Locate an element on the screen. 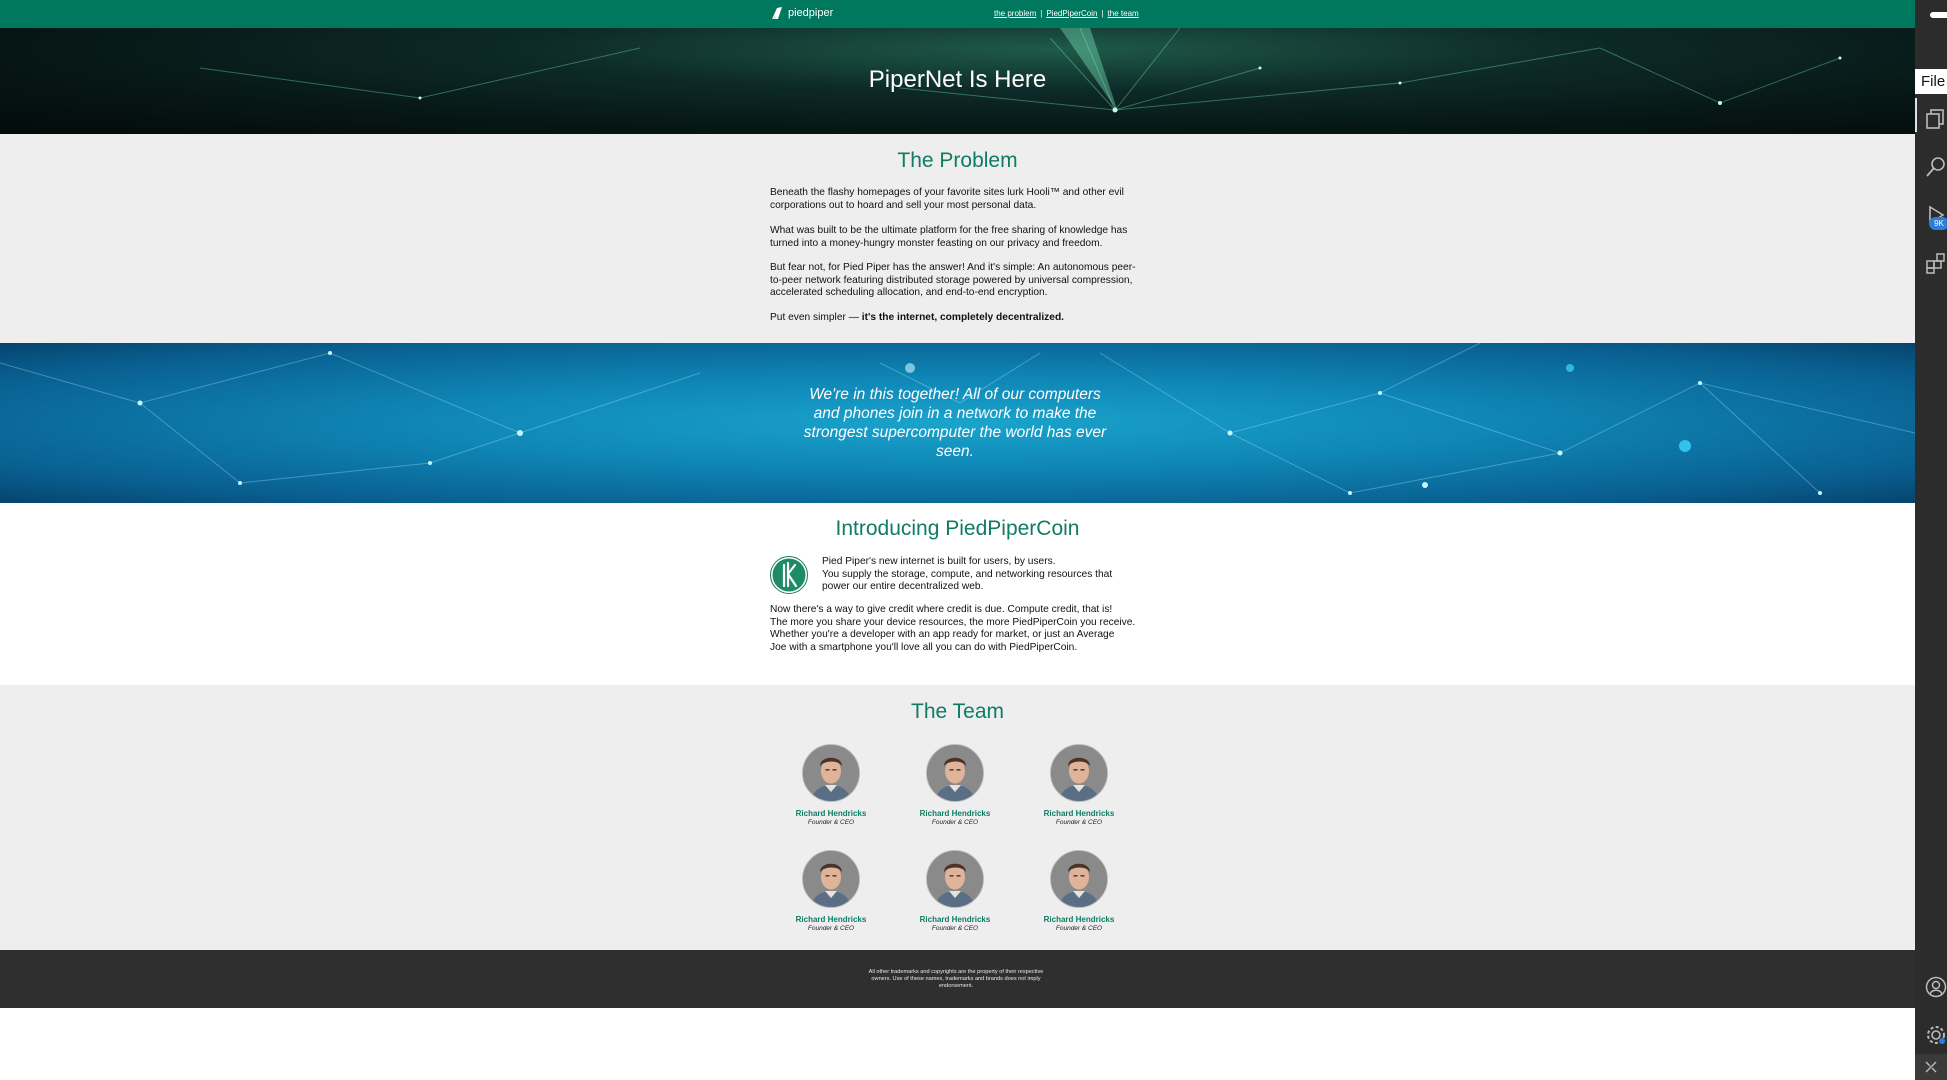  pied-piper-logo-icon is located at coordinates (777, 13).